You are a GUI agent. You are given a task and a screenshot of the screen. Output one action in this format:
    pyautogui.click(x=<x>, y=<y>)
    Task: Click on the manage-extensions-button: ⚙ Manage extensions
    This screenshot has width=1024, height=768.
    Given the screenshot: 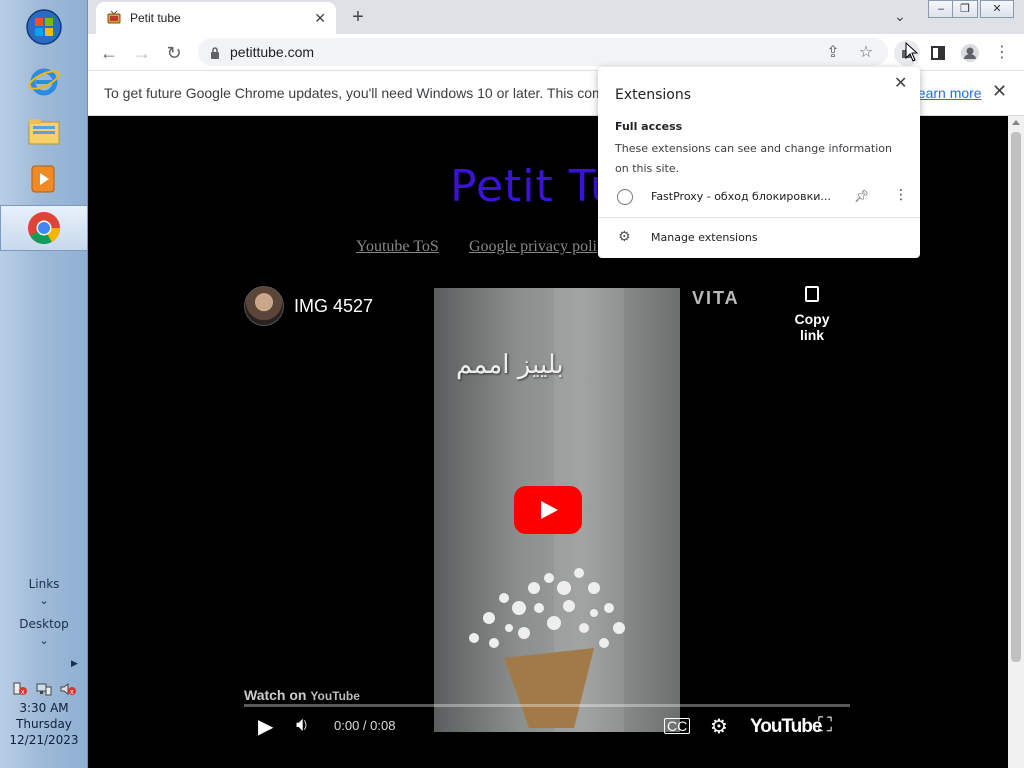 What is the action you would take?
    pyautogui.click(x=759, y=238)
    